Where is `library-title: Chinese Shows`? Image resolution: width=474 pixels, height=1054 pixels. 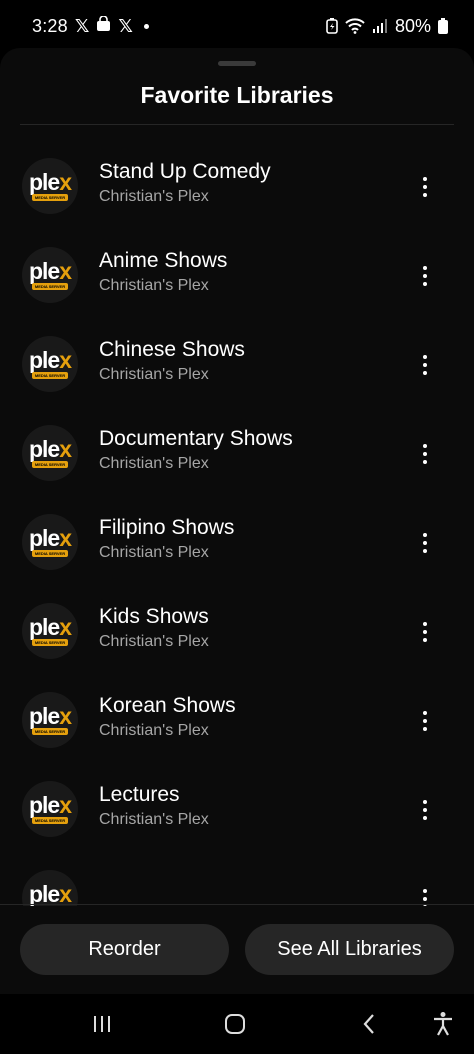 library-title: Chinese Shows is located at coordinates (172, 349).